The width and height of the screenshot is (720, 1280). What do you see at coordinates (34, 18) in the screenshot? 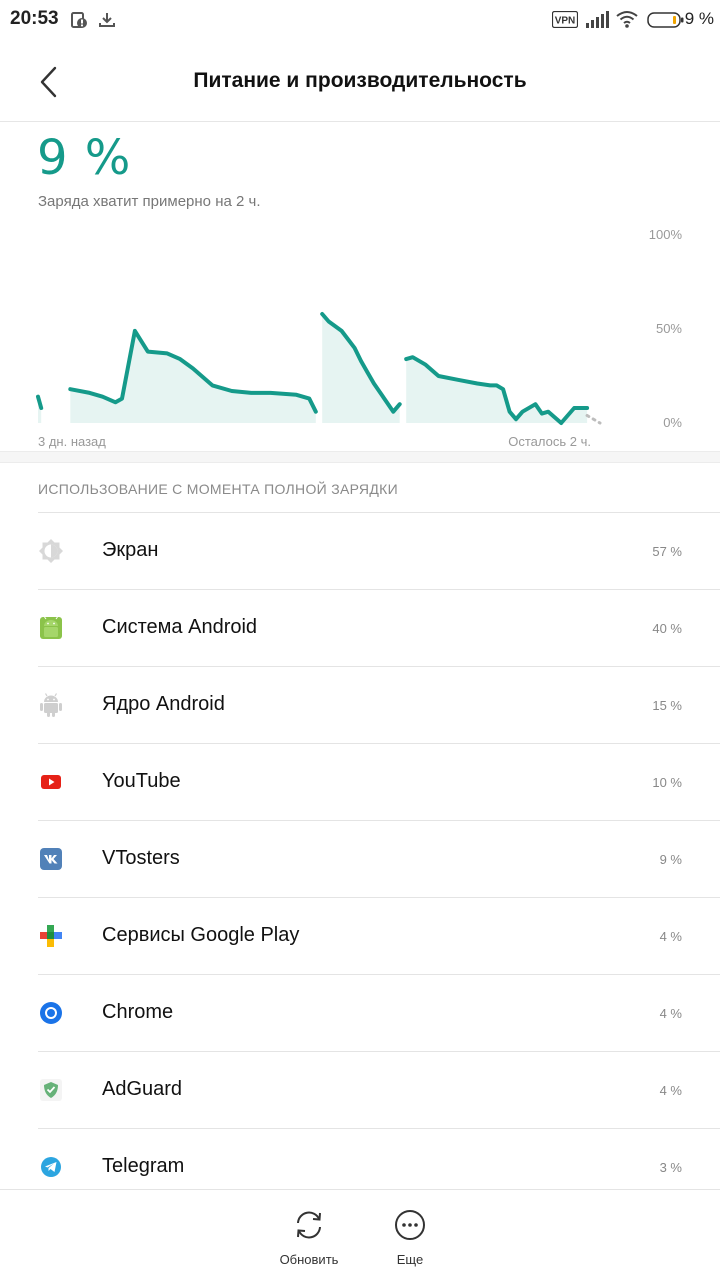
I see `status-time: 20:53` at bounding box center [34, 18].